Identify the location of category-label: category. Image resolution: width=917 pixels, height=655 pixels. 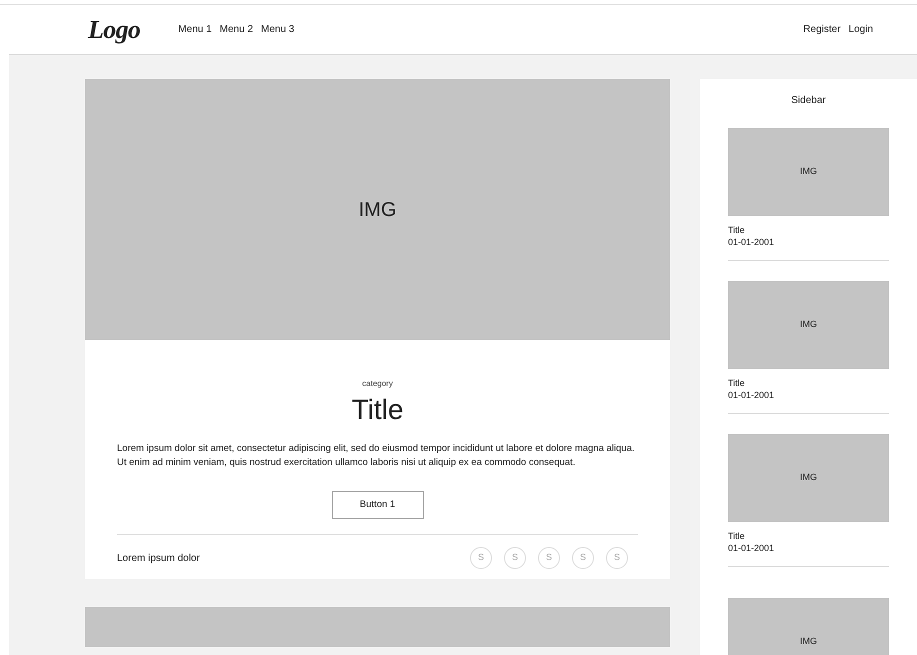
(377, 384).